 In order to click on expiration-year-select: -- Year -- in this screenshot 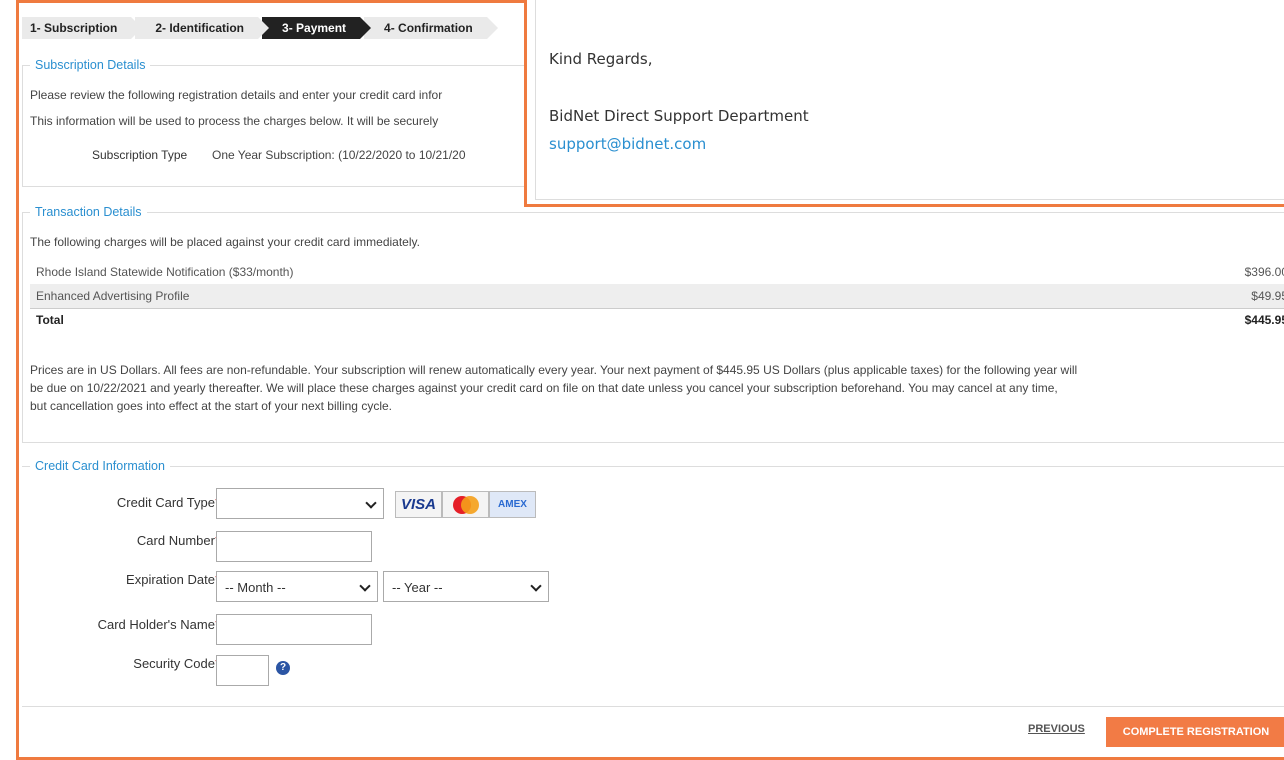, I will do `click(466, 586)`.